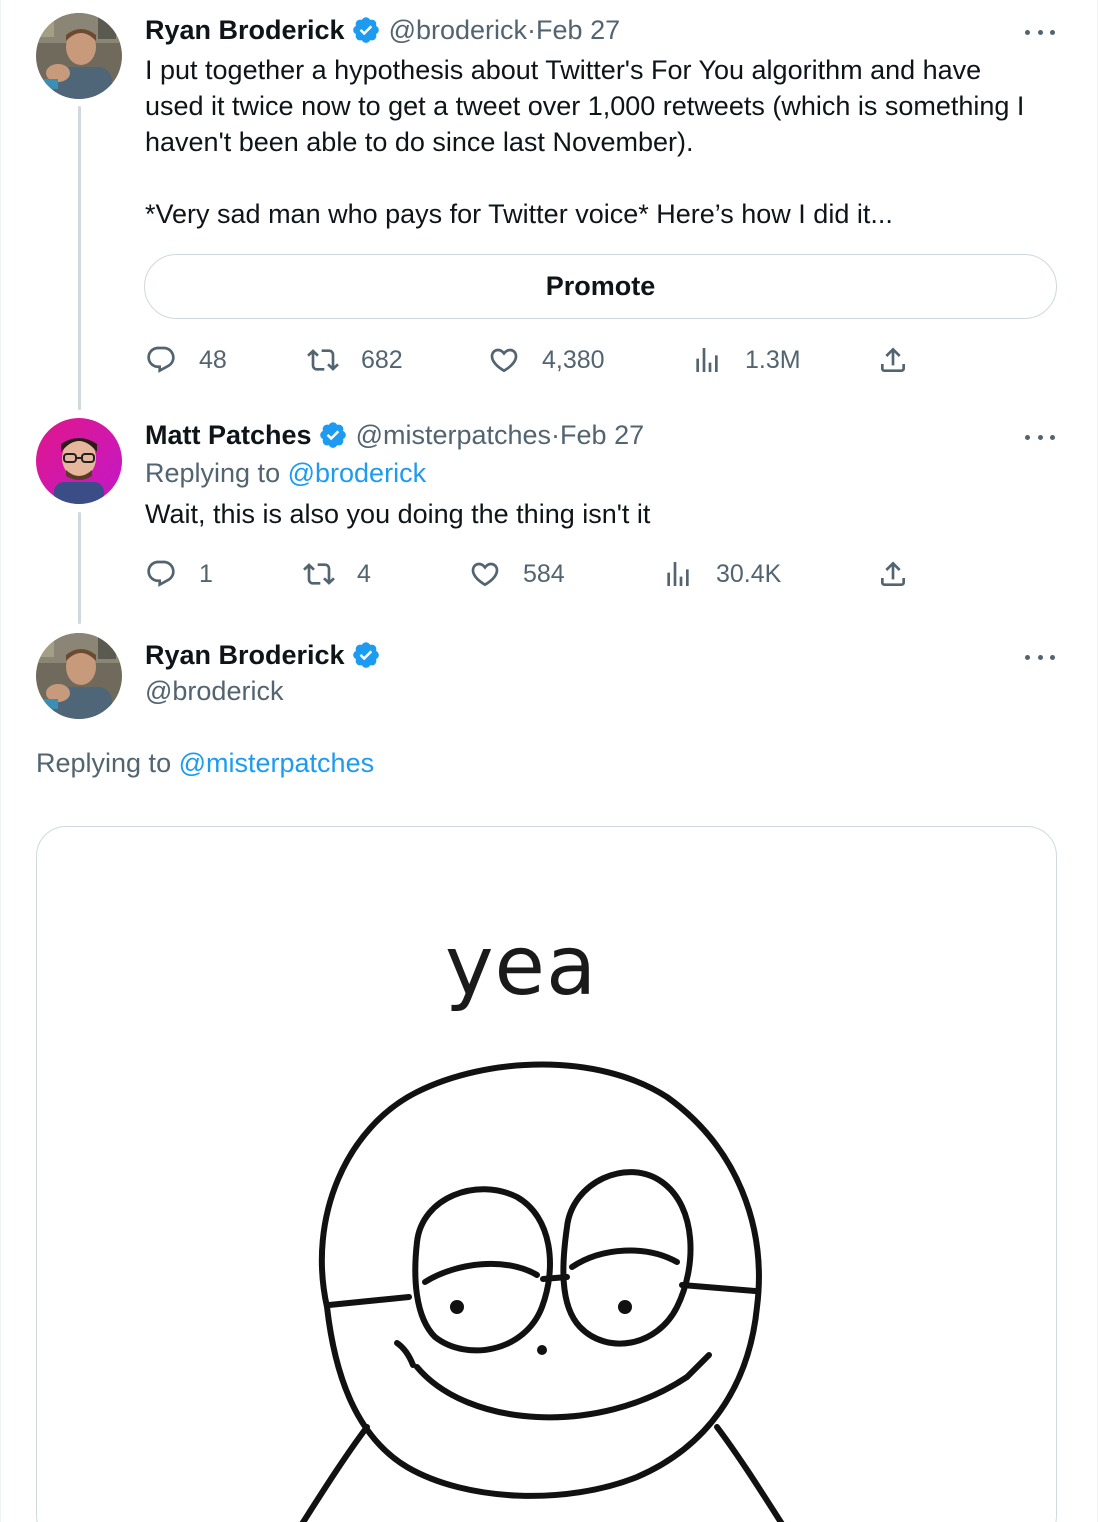 This screenshot has height=1522, width=1098. I want to click on tweet-actions: 48 682 4,380 1.3M, so click(549, 360).